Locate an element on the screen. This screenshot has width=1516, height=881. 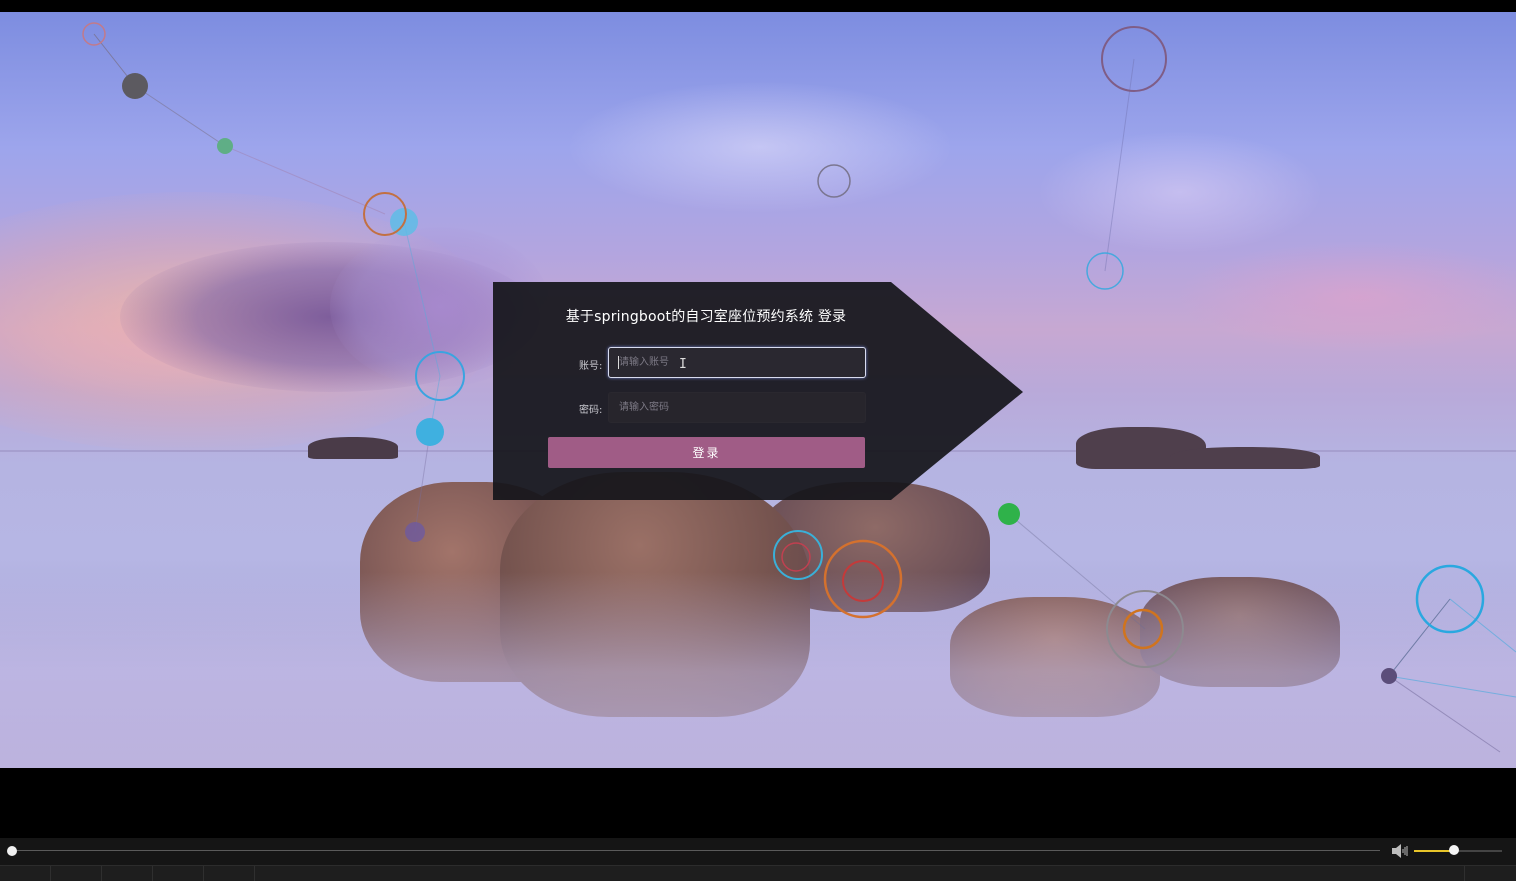
login-panel: 基于springboot的自习室座位预约系统 登录 账号: I 密码: 登录 is located at coordinates (758, 391).